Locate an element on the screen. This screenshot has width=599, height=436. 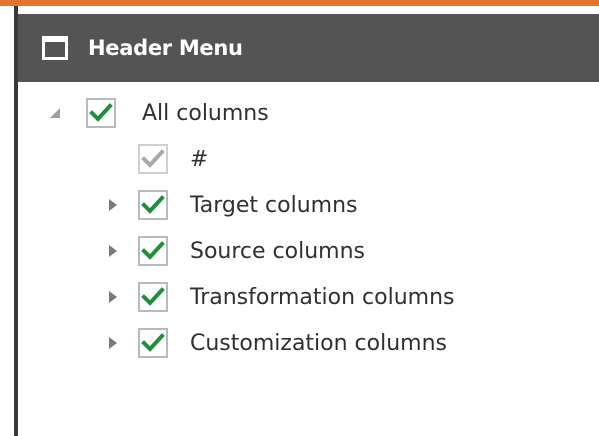
panel-title: Header Menu is located at coordinates (165, 48).